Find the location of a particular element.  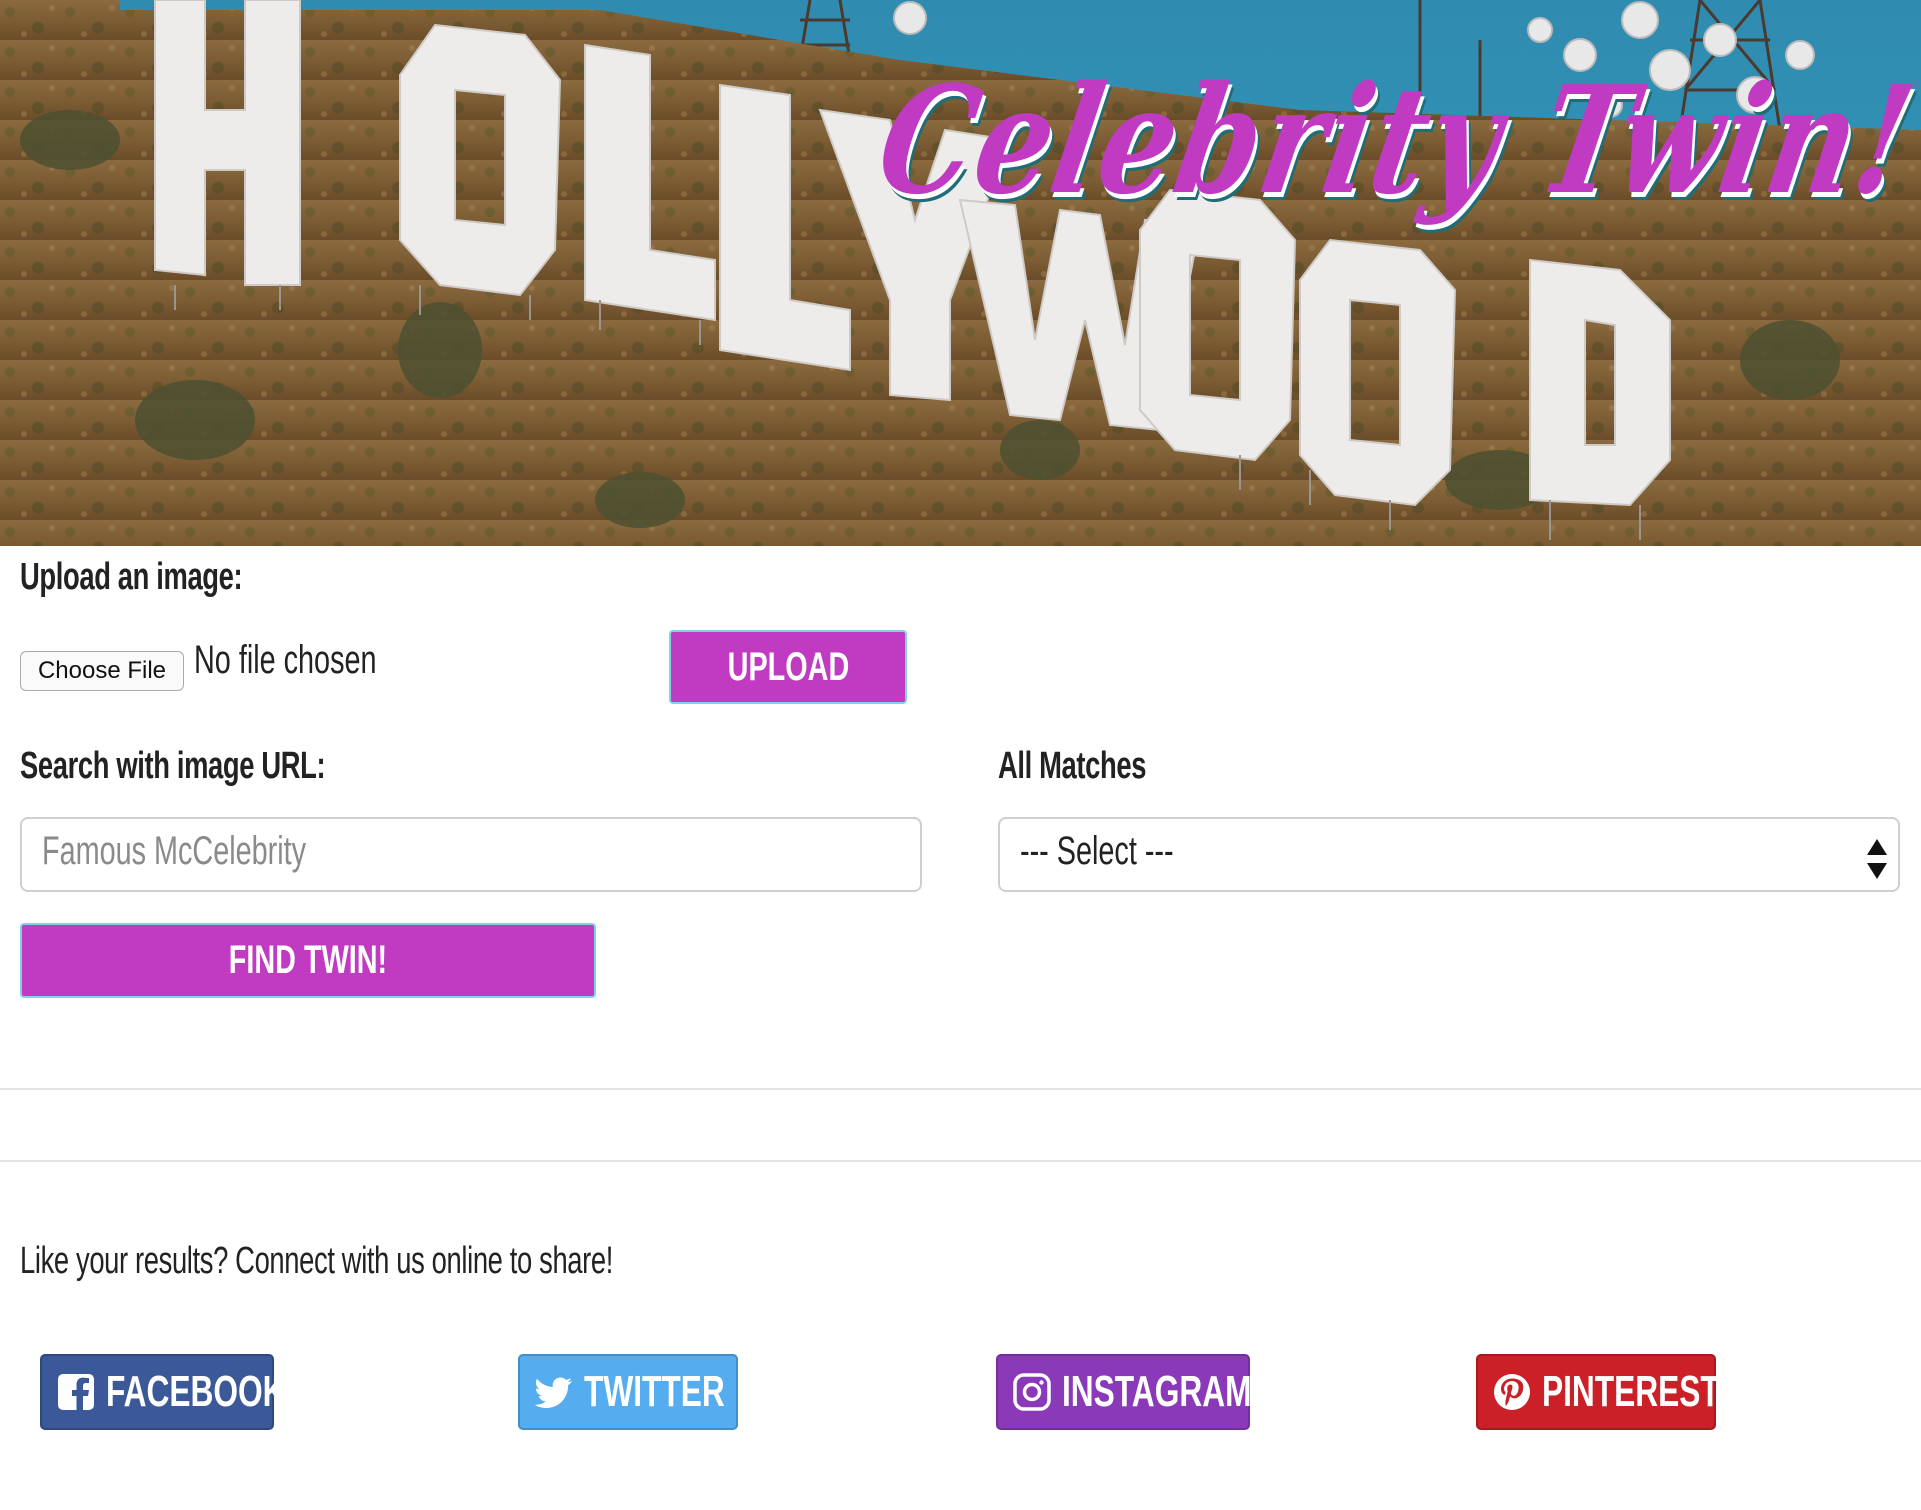

facebook-label: FACEBOOK is located at coordinates (196, 1391).